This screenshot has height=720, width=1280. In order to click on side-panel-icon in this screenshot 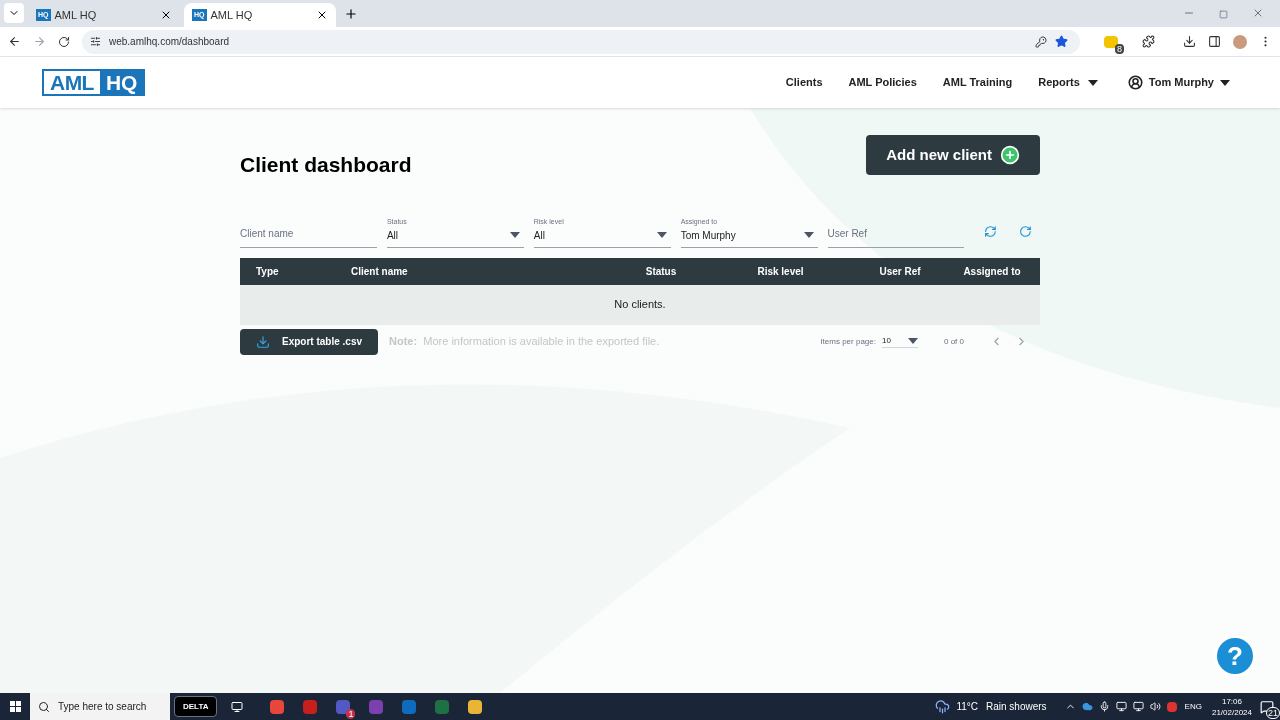, I will do `click(1214, 41)`.